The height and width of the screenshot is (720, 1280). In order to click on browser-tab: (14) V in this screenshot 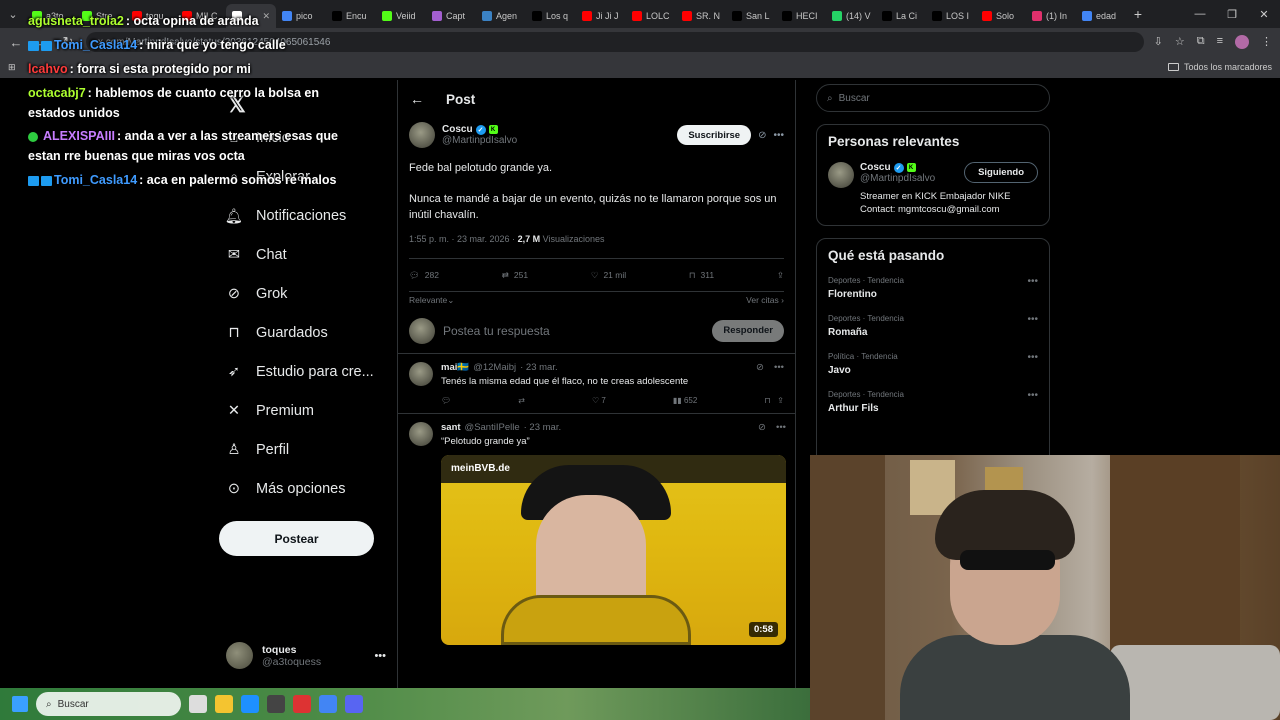, I will do `click(851, 16)`.